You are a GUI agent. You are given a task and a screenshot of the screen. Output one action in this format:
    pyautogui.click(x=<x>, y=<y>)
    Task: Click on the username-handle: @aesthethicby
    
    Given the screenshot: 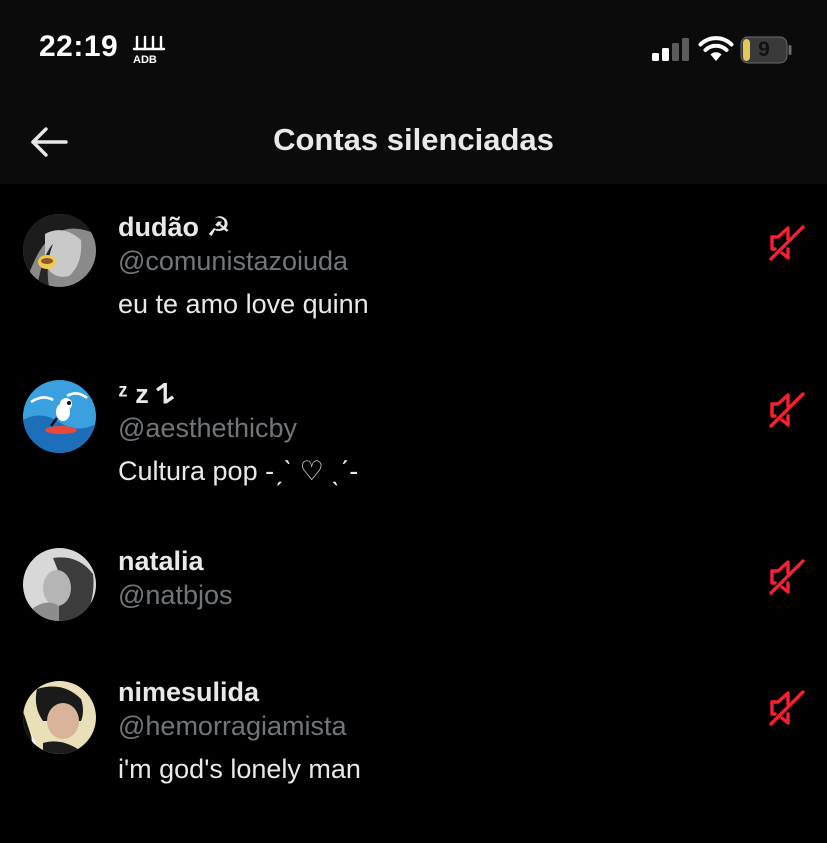 What is the action you would take?
    pyautogui.click(x=208, y=428)
    